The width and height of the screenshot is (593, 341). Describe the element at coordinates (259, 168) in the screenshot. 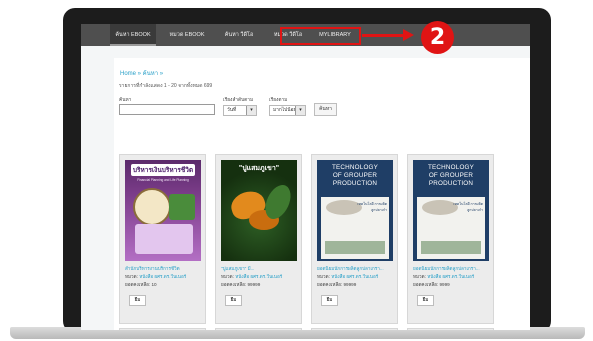

I see `cover-title: "ปูแสมภูเขา"` at that location.